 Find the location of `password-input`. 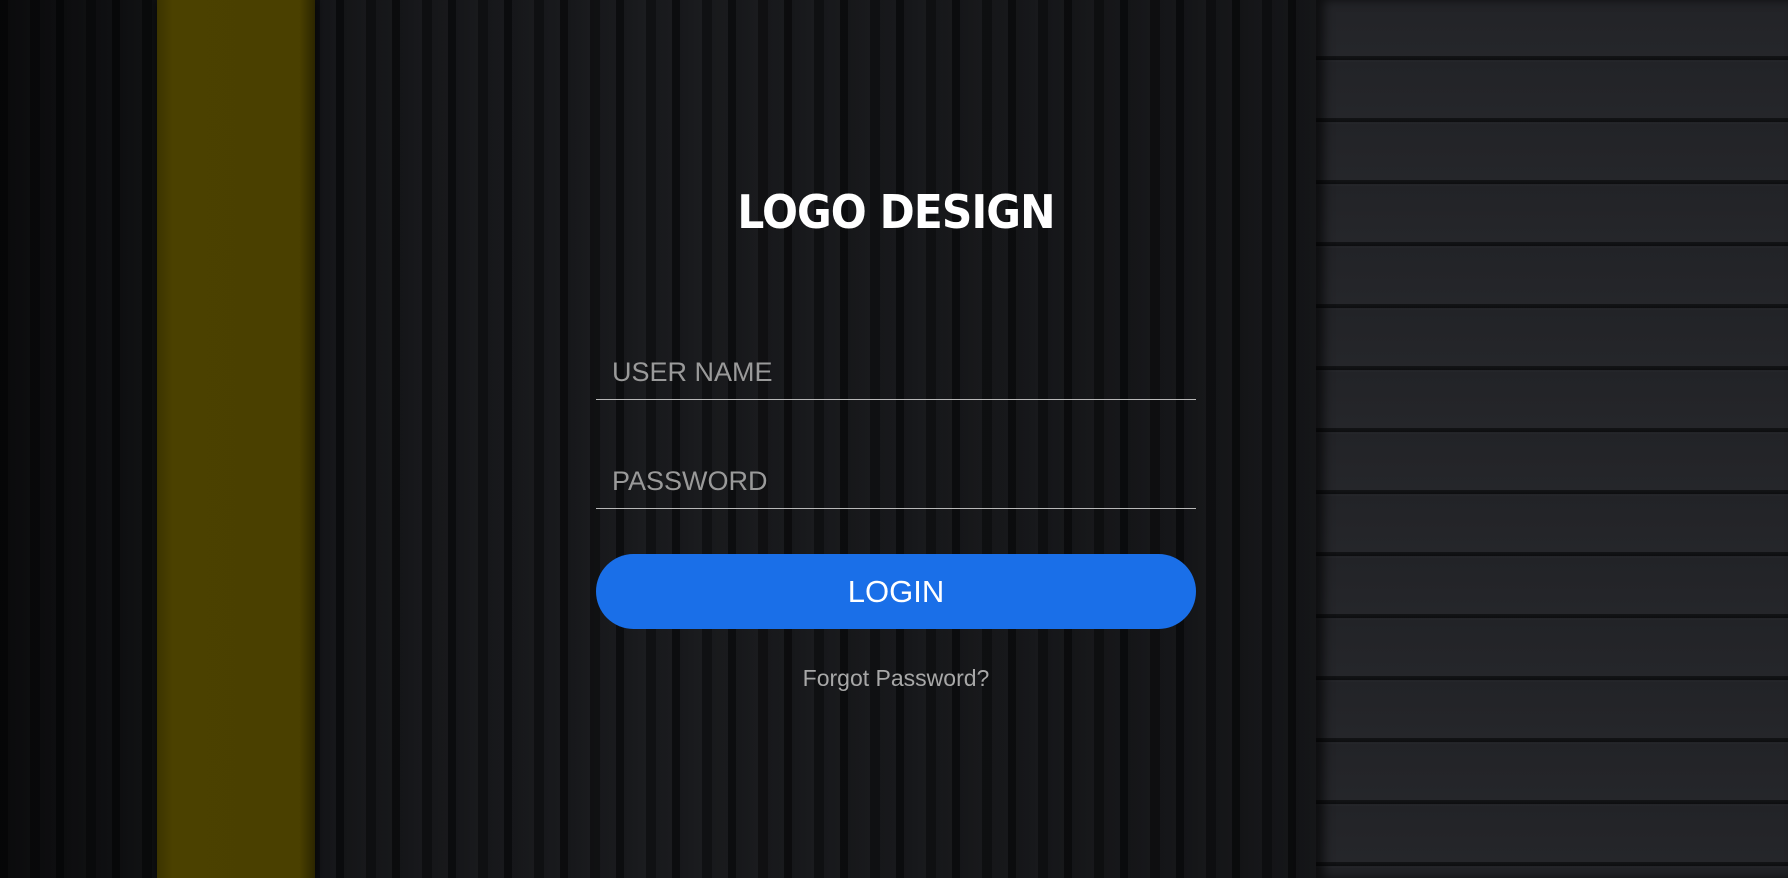

password-input is located at coordinates (896, 473).